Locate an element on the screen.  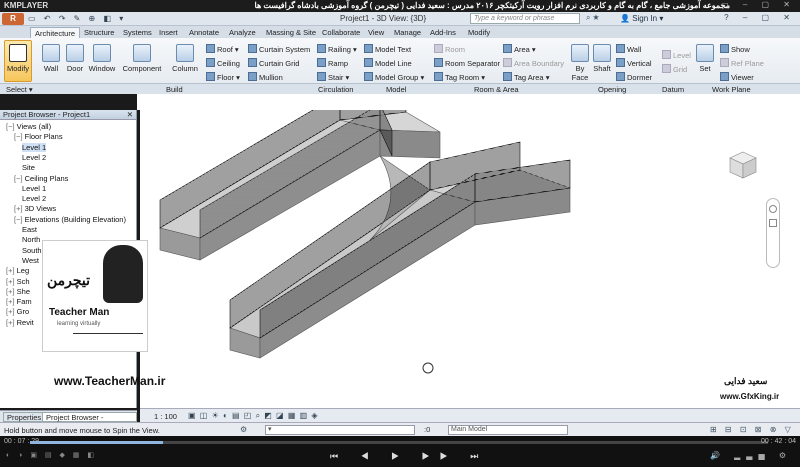
curtain-grid-button: Curtain Grid is located at coordinates (273, 63).